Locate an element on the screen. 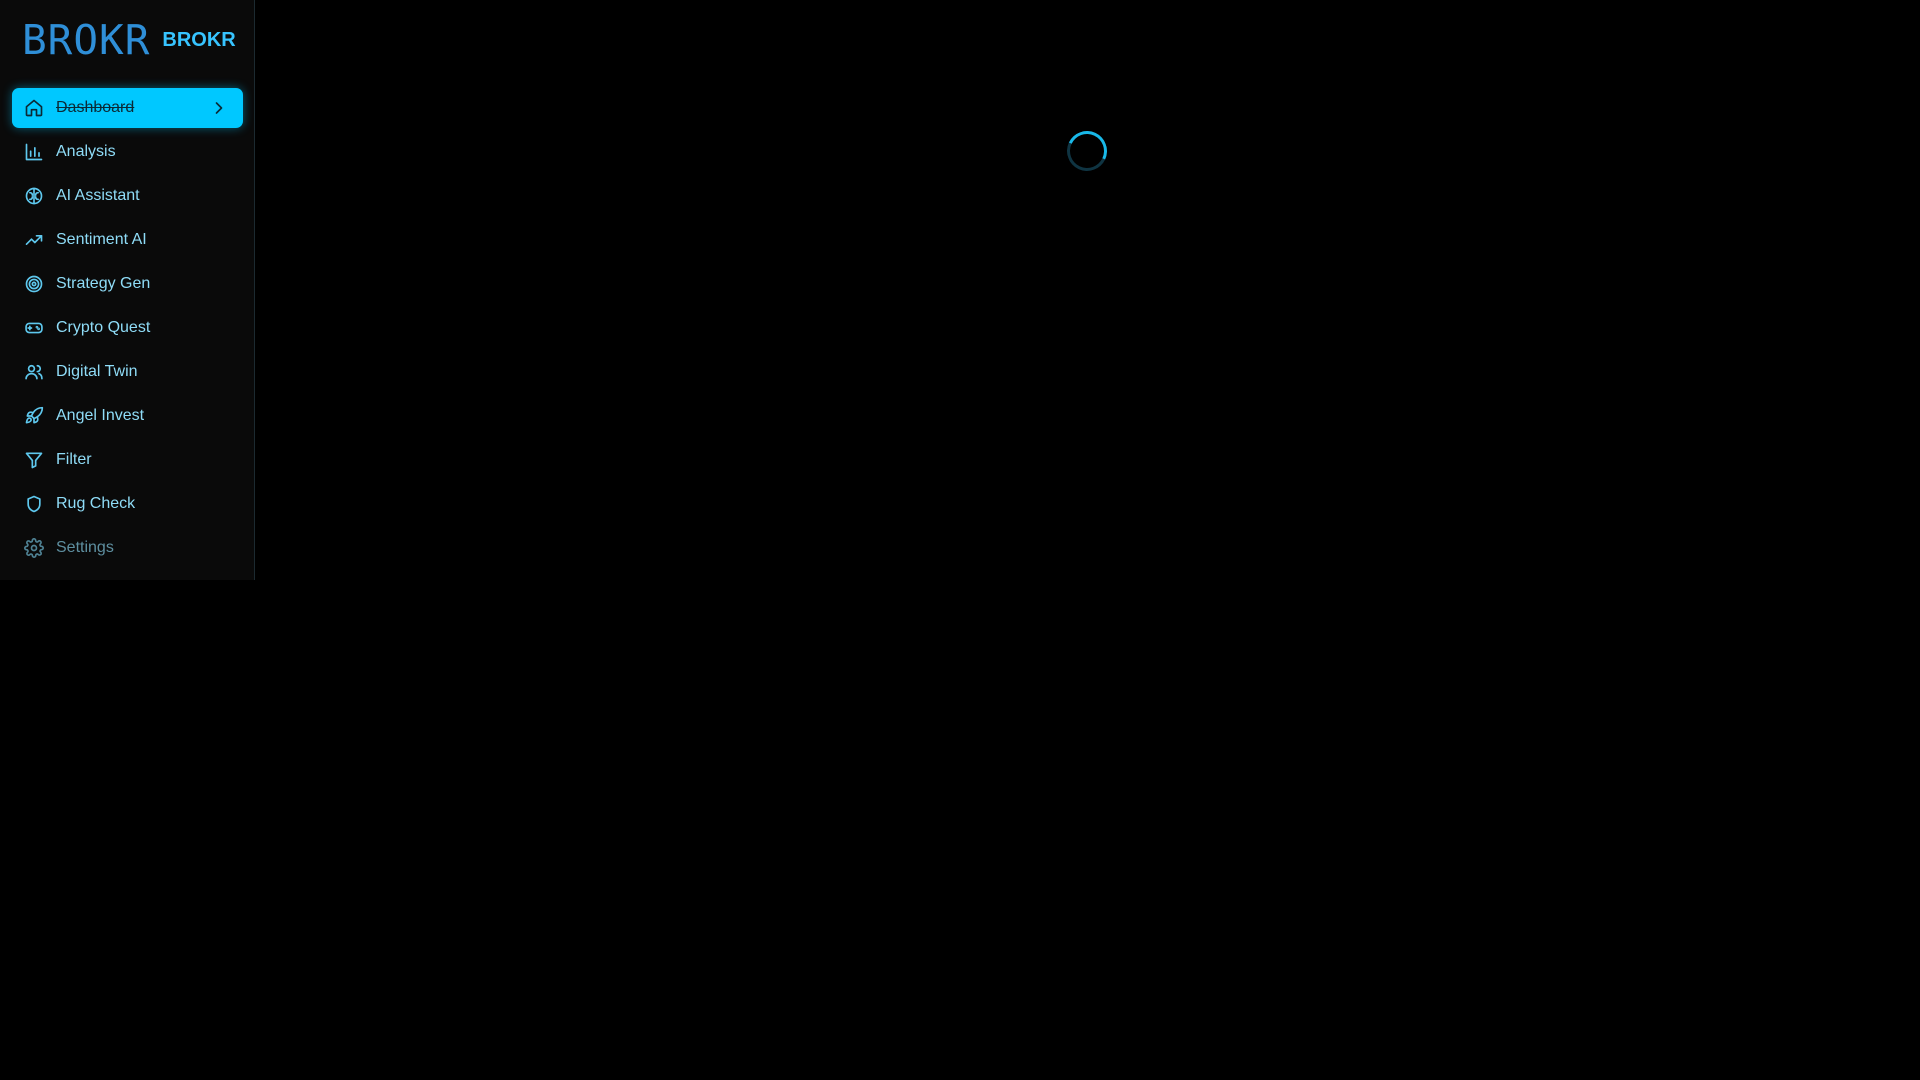 This screenshot has height=1080, width=1920. sidebar-item-ai-assistant: AI Assistant is located at coordinates (127, 196).